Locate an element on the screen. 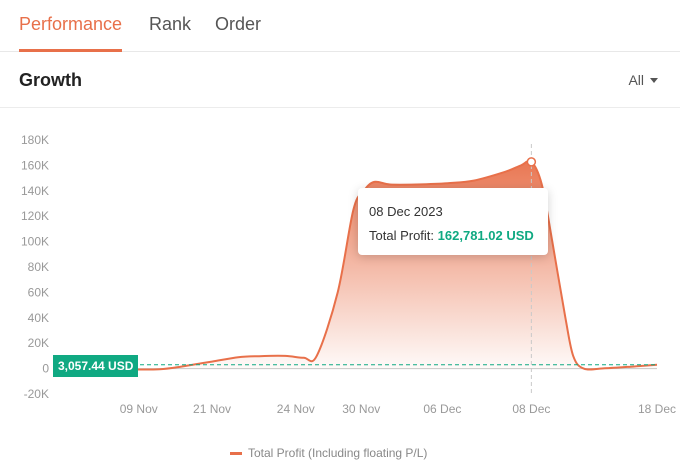  x-tick-label: 18 Dec is located at coordinates (657, 409).